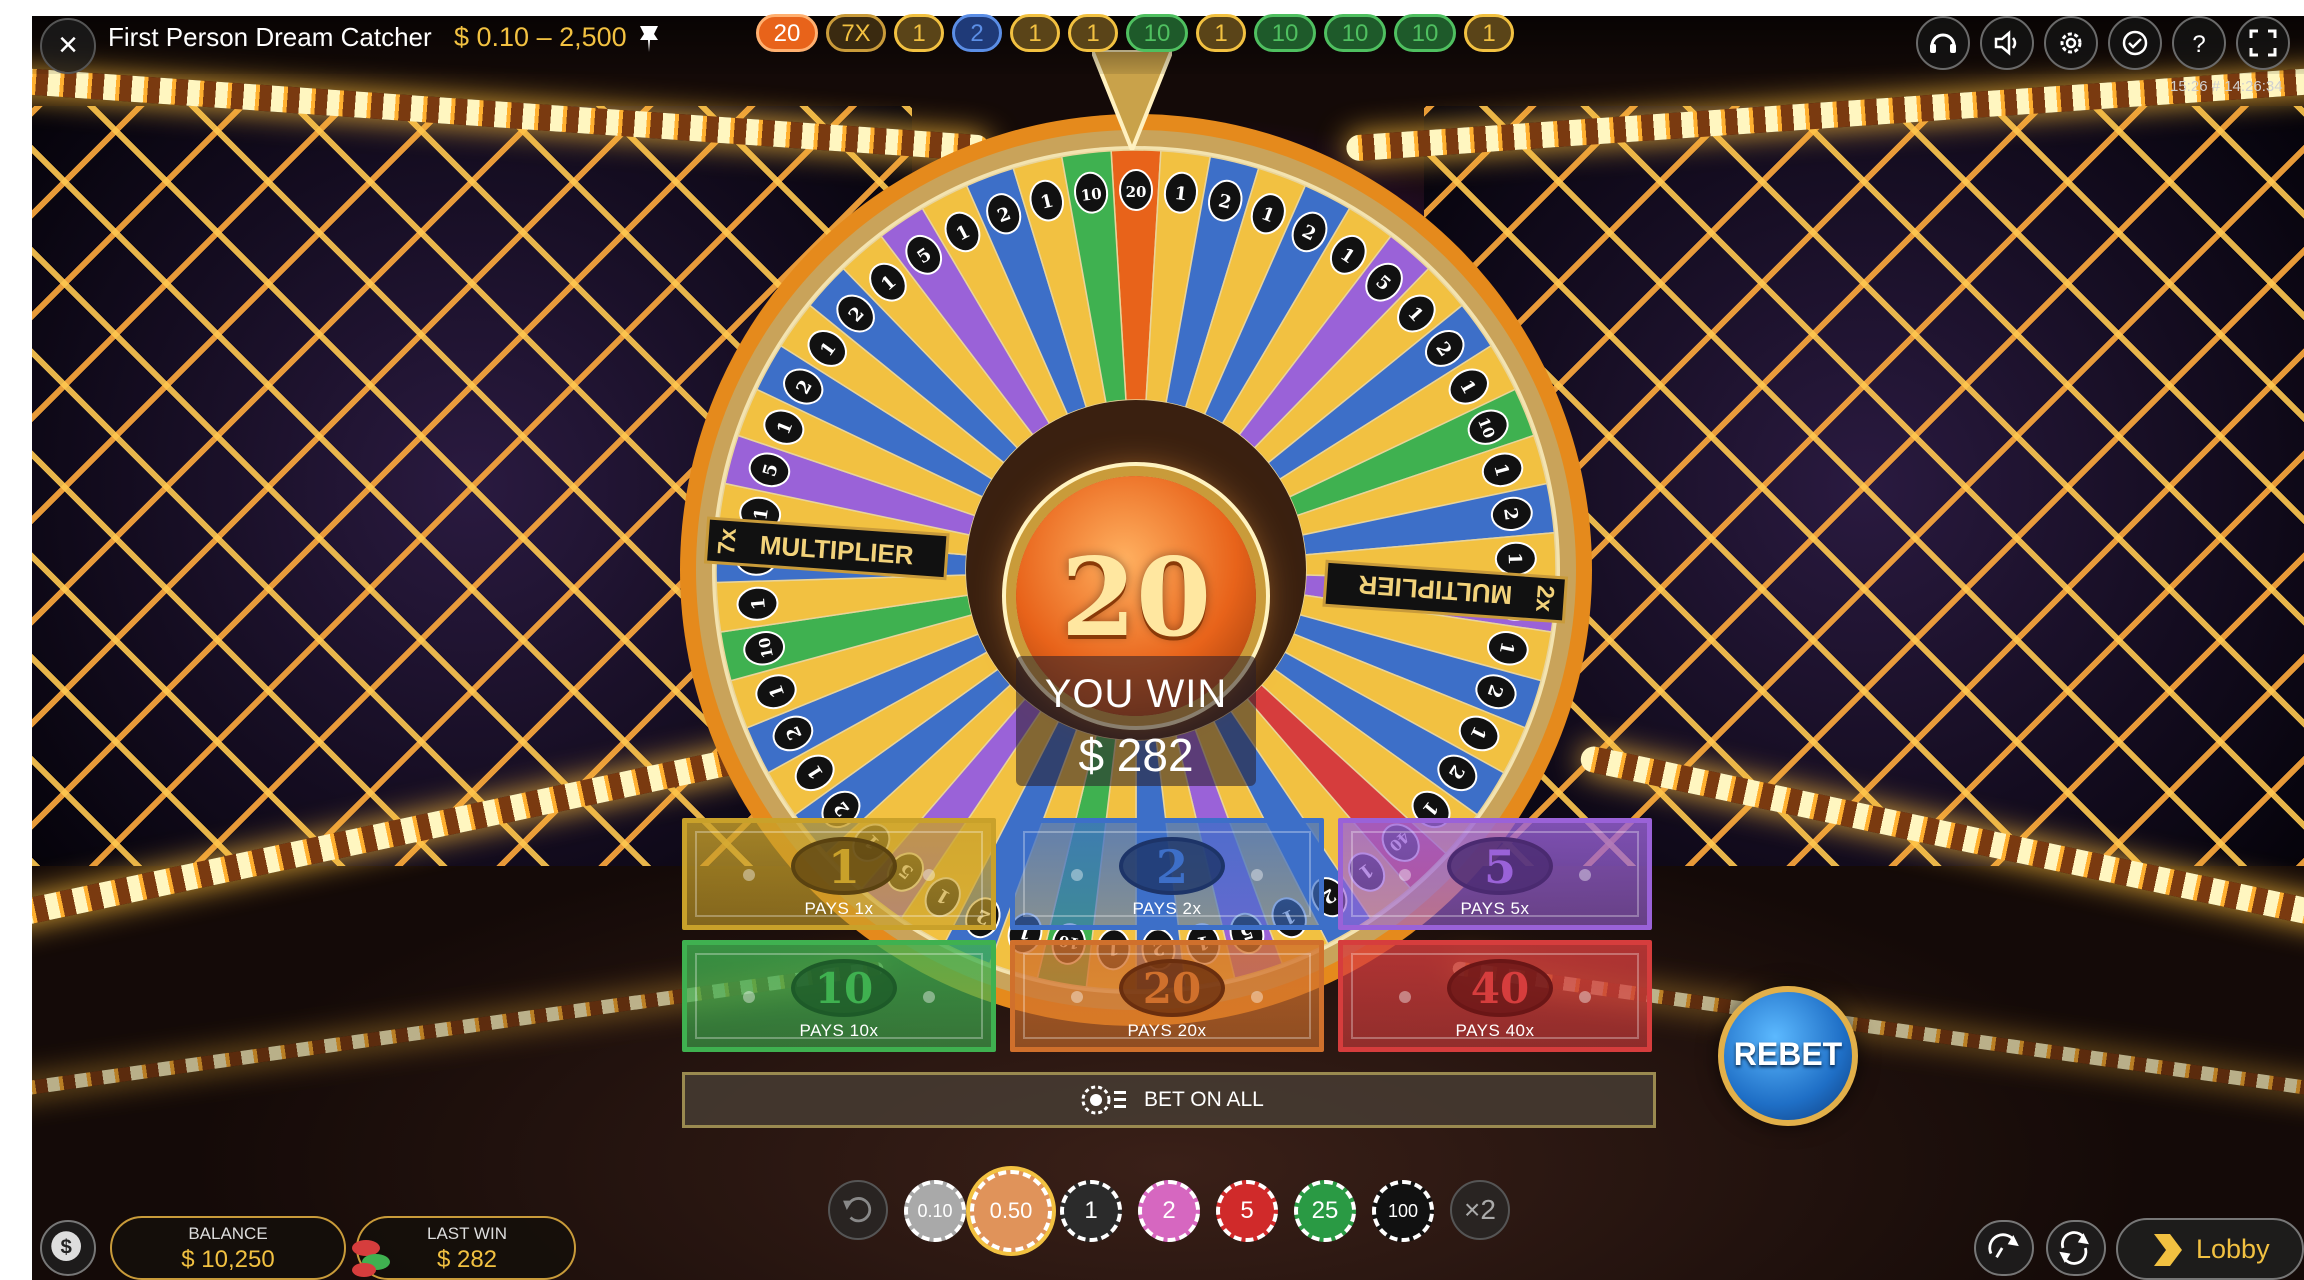 The width and height of the screenshot is (2304, 1280). Describe the element at coordinates (1091, 1211) in the screenshot. I see `chip-1: 1` at that location.